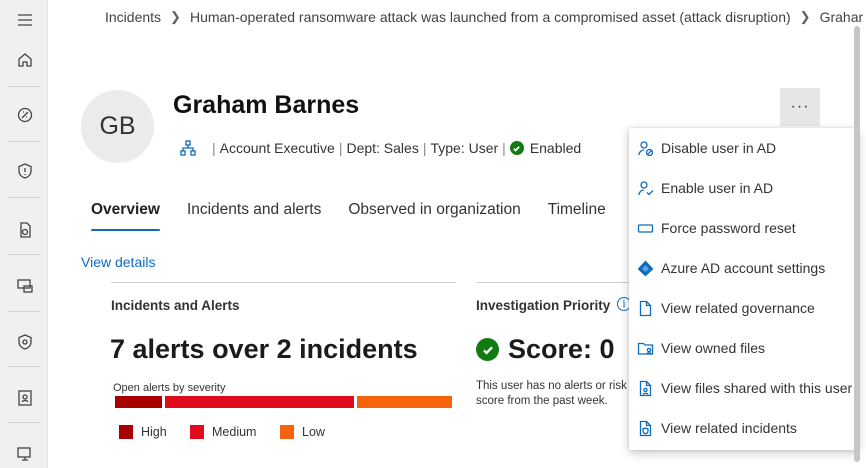  What do you see at coordinates (25, 20) in the screenshot?
I see `hamburger-menu-icon` at bounding box center [25, 20].